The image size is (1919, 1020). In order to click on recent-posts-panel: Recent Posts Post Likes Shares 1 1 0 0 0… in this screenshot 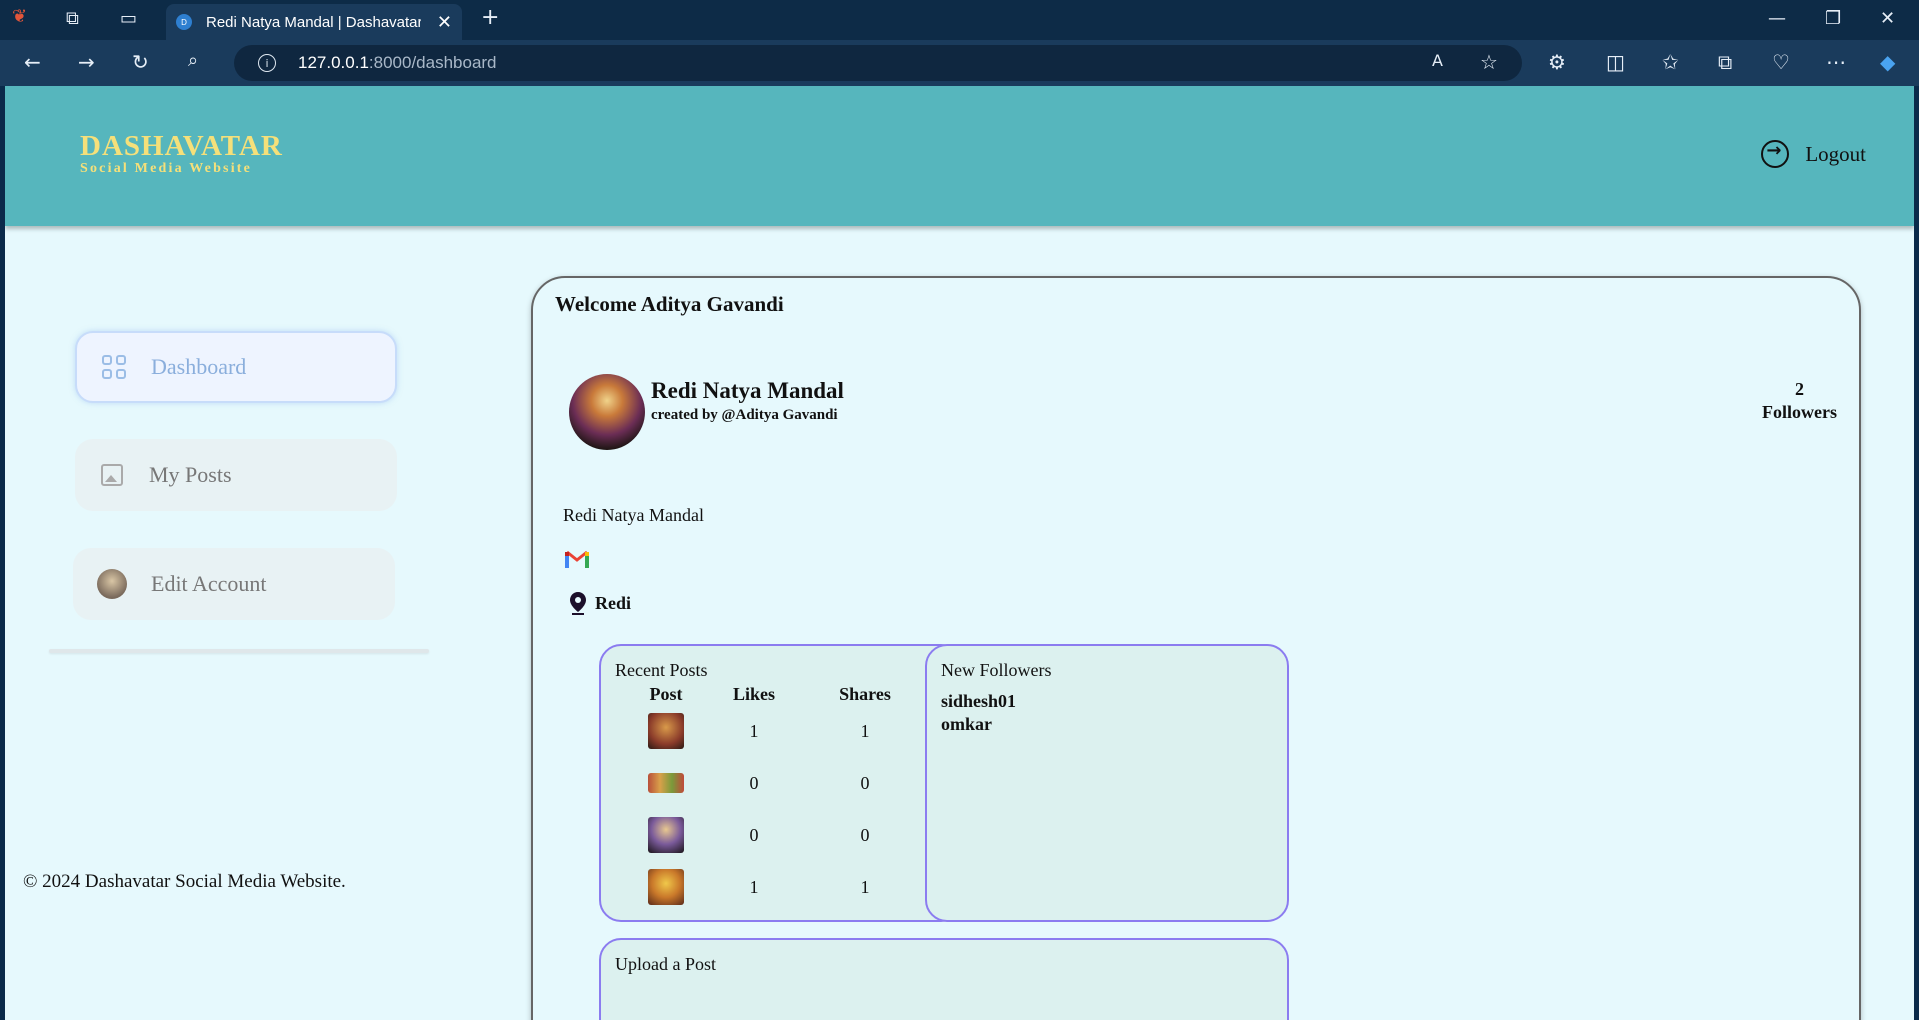, I will do `click(781, 783)`.